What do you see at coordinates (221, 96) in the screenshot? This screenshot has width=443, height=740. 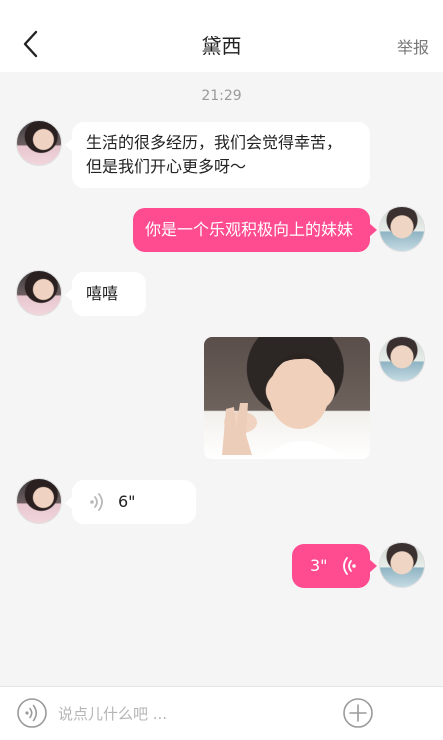 I see `timestamp: 21:29` at bounding box center [221, 96].